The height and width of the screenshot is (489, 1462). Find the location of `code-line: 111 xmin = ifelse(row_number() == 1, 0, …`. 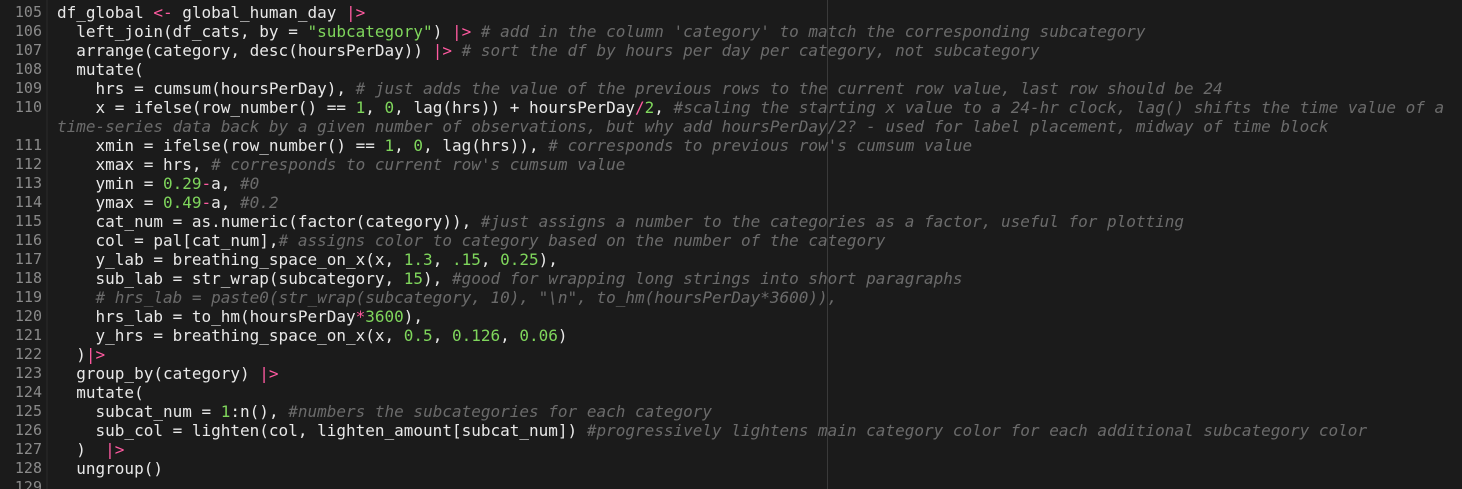

code-line: 111 xmin = ifelse(row_number() == 1, 0, … is located at coordinates (731, 145).